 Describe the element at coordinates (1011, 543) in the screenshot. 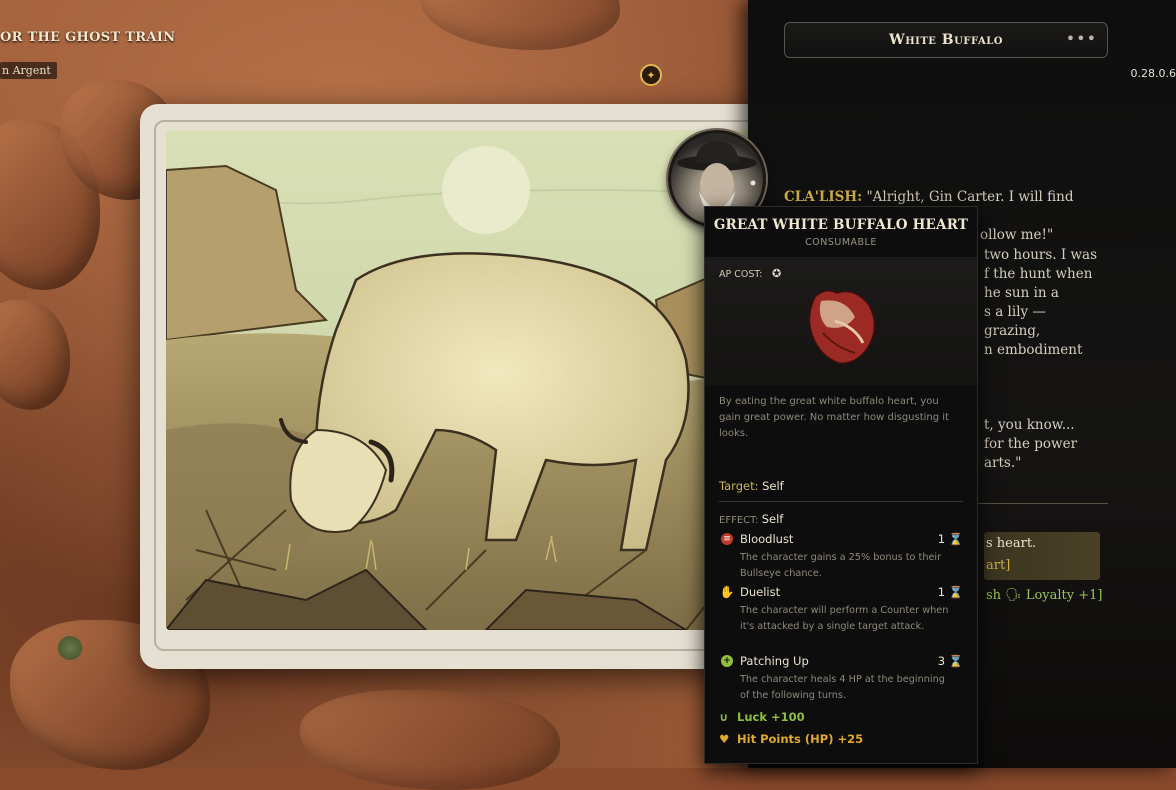

I see `dialogue-option: s heart.` at that location.